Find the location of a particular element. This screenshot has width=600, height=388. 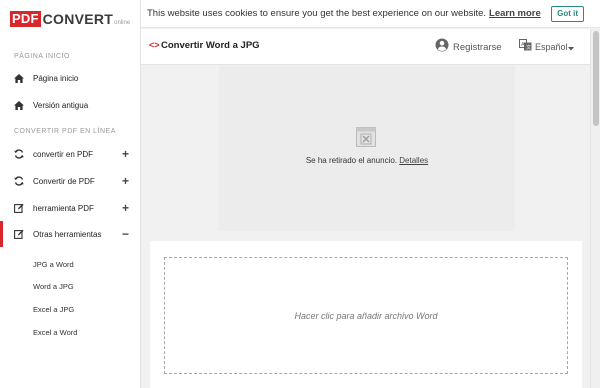

sidebar-item-convert-to-pdf: convertir en PDF + is located at coordinates (70, 154).